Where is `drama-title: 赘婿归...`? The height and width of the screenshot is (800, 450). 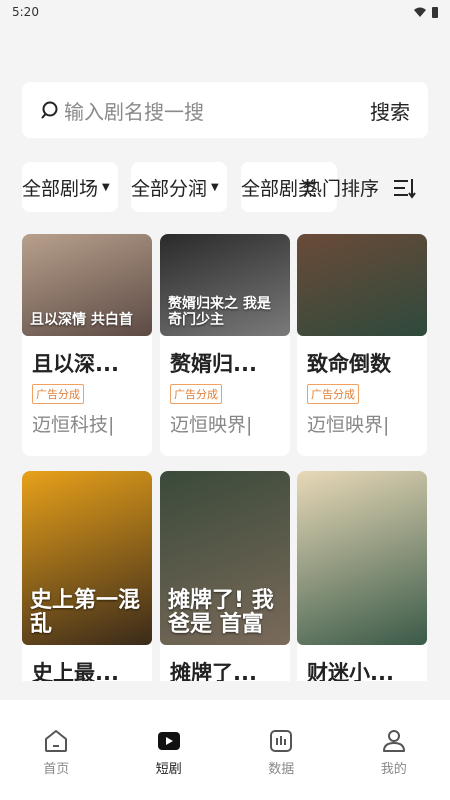 drama-title: 赘婿归... is located at coordinates (213, 364).